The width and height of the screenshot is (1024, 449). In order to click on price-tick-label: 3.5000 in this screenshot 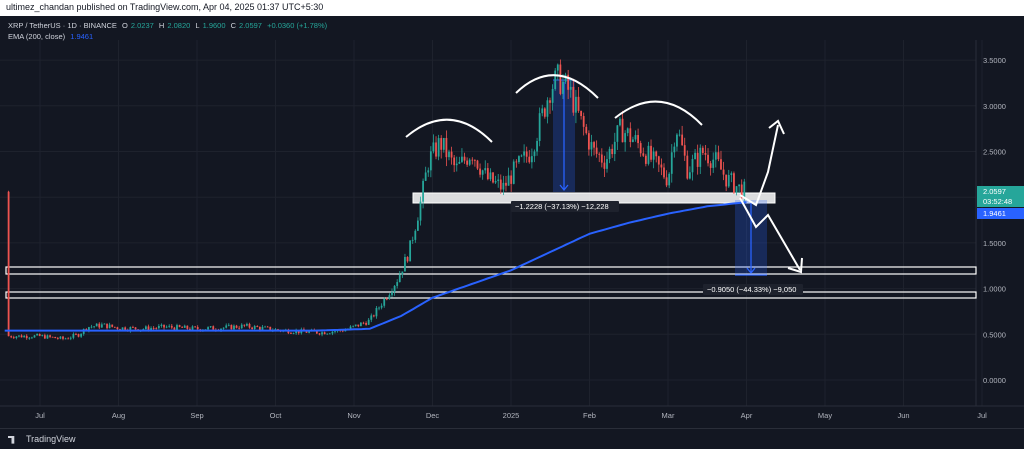, I will do `click(994, 60)`.